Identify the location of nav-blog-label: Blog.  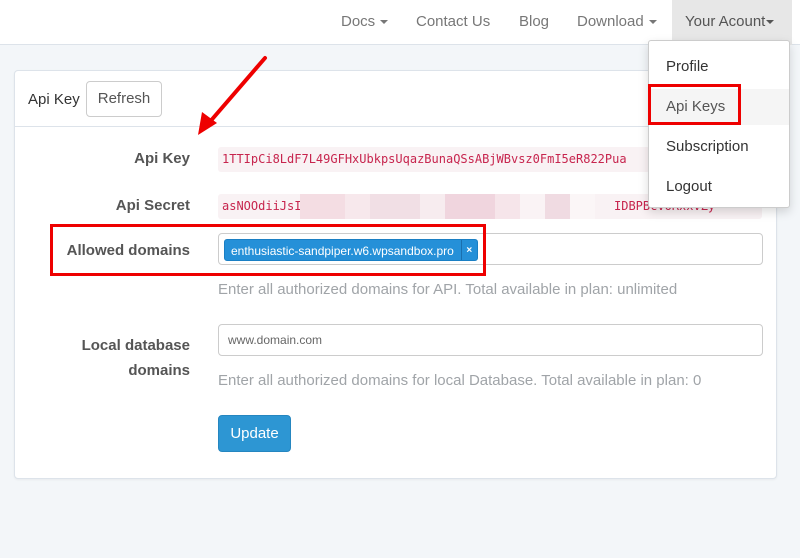
(534, 21).